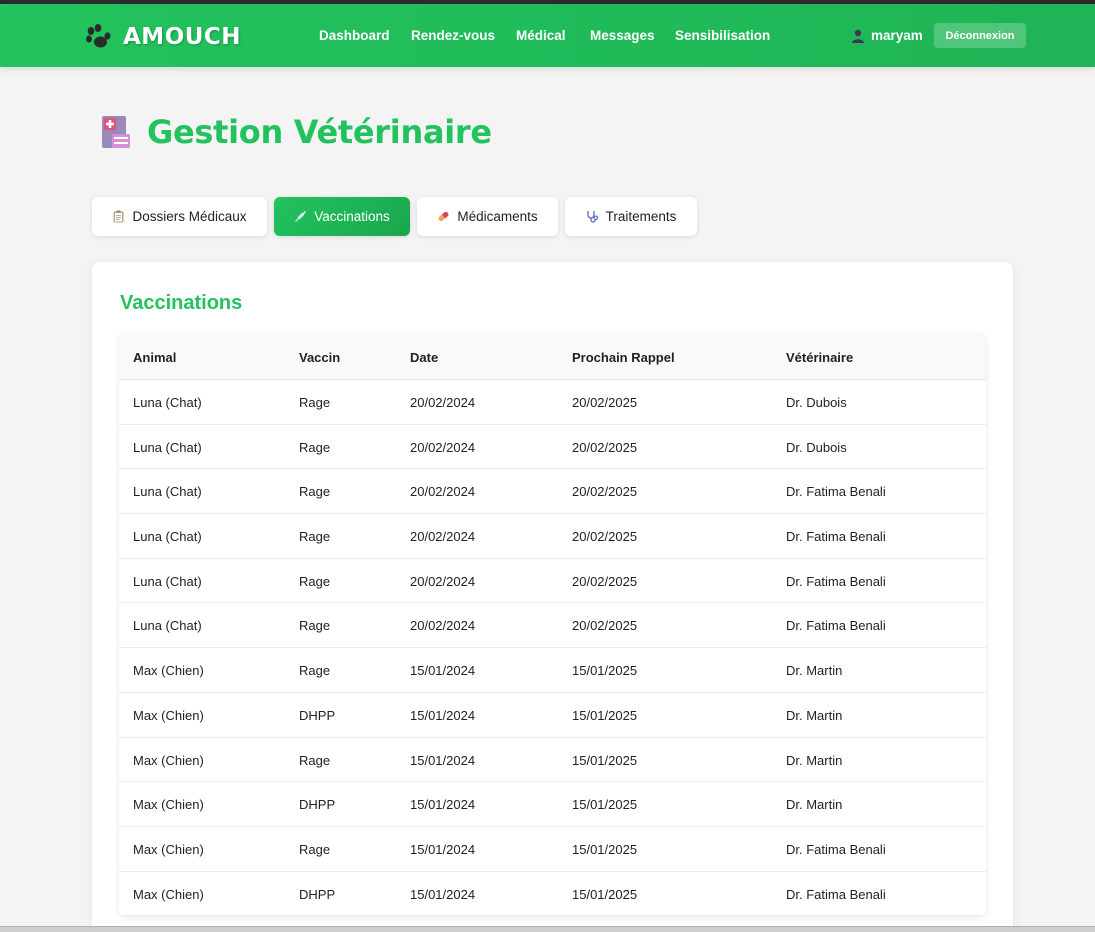  What do you see at coordinates (547, 929) in the screenshot?
I see `window-bottom-border` at bounding box center [547, 929].